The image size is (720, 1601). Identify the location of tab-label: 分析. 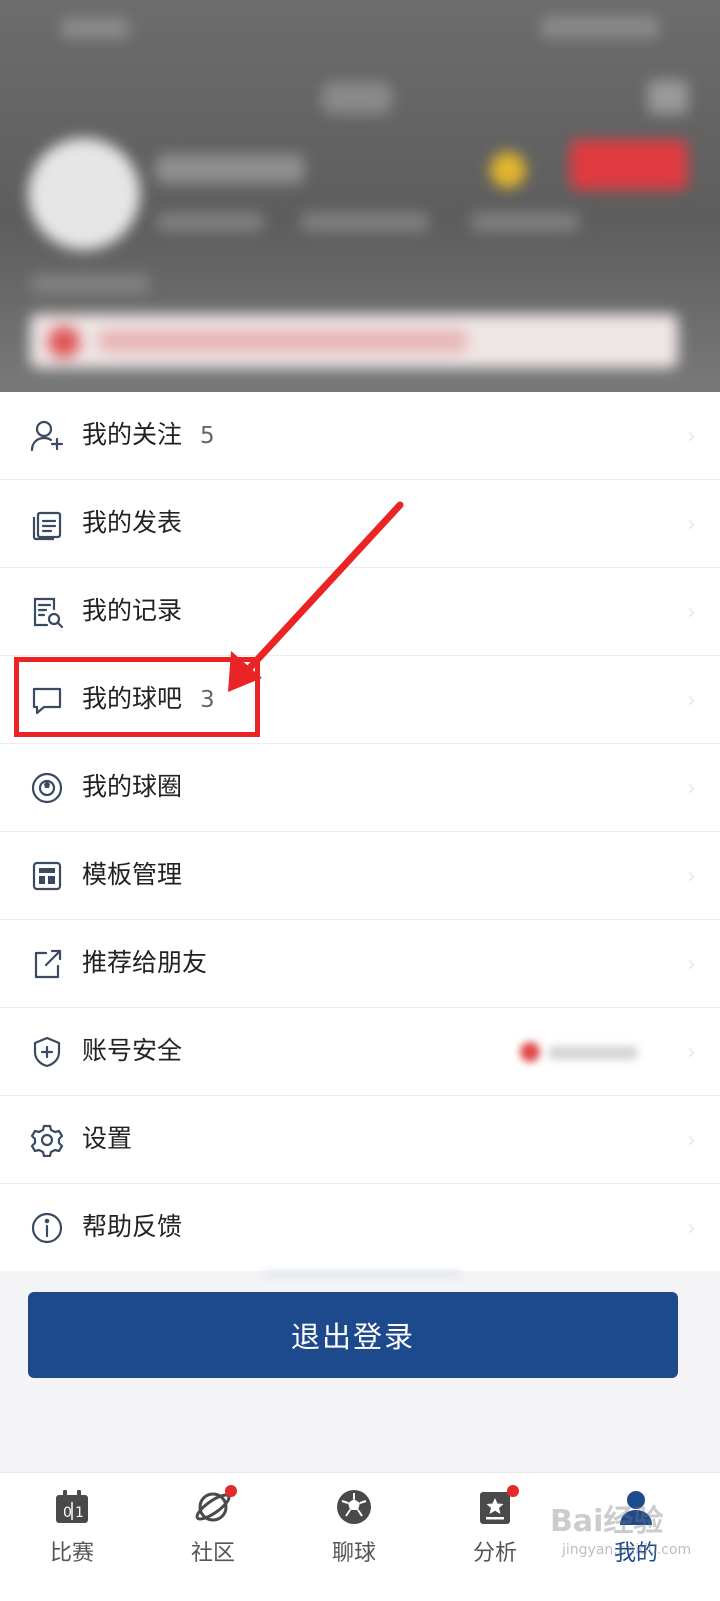
(494, 1553).